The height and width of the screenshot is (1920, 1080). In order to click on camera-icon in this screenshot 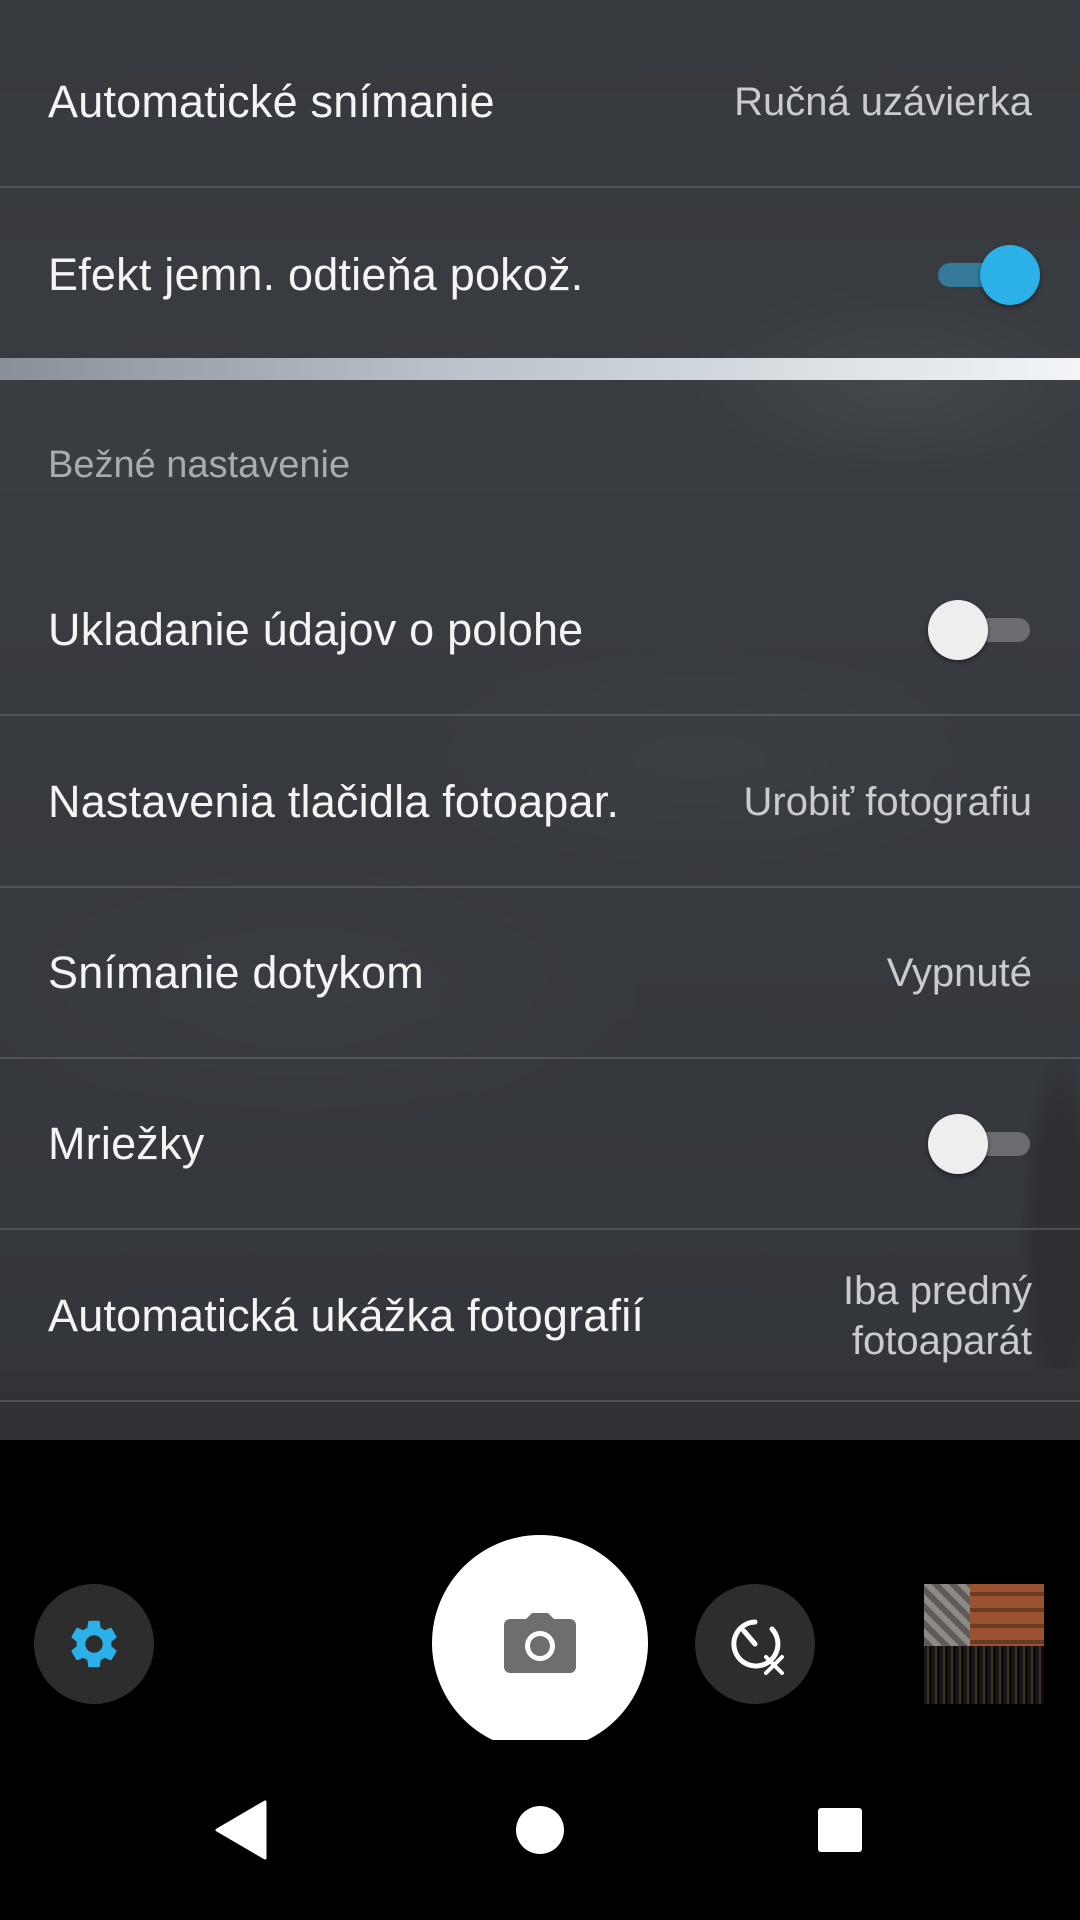, I will do `click(540, 1643)`.